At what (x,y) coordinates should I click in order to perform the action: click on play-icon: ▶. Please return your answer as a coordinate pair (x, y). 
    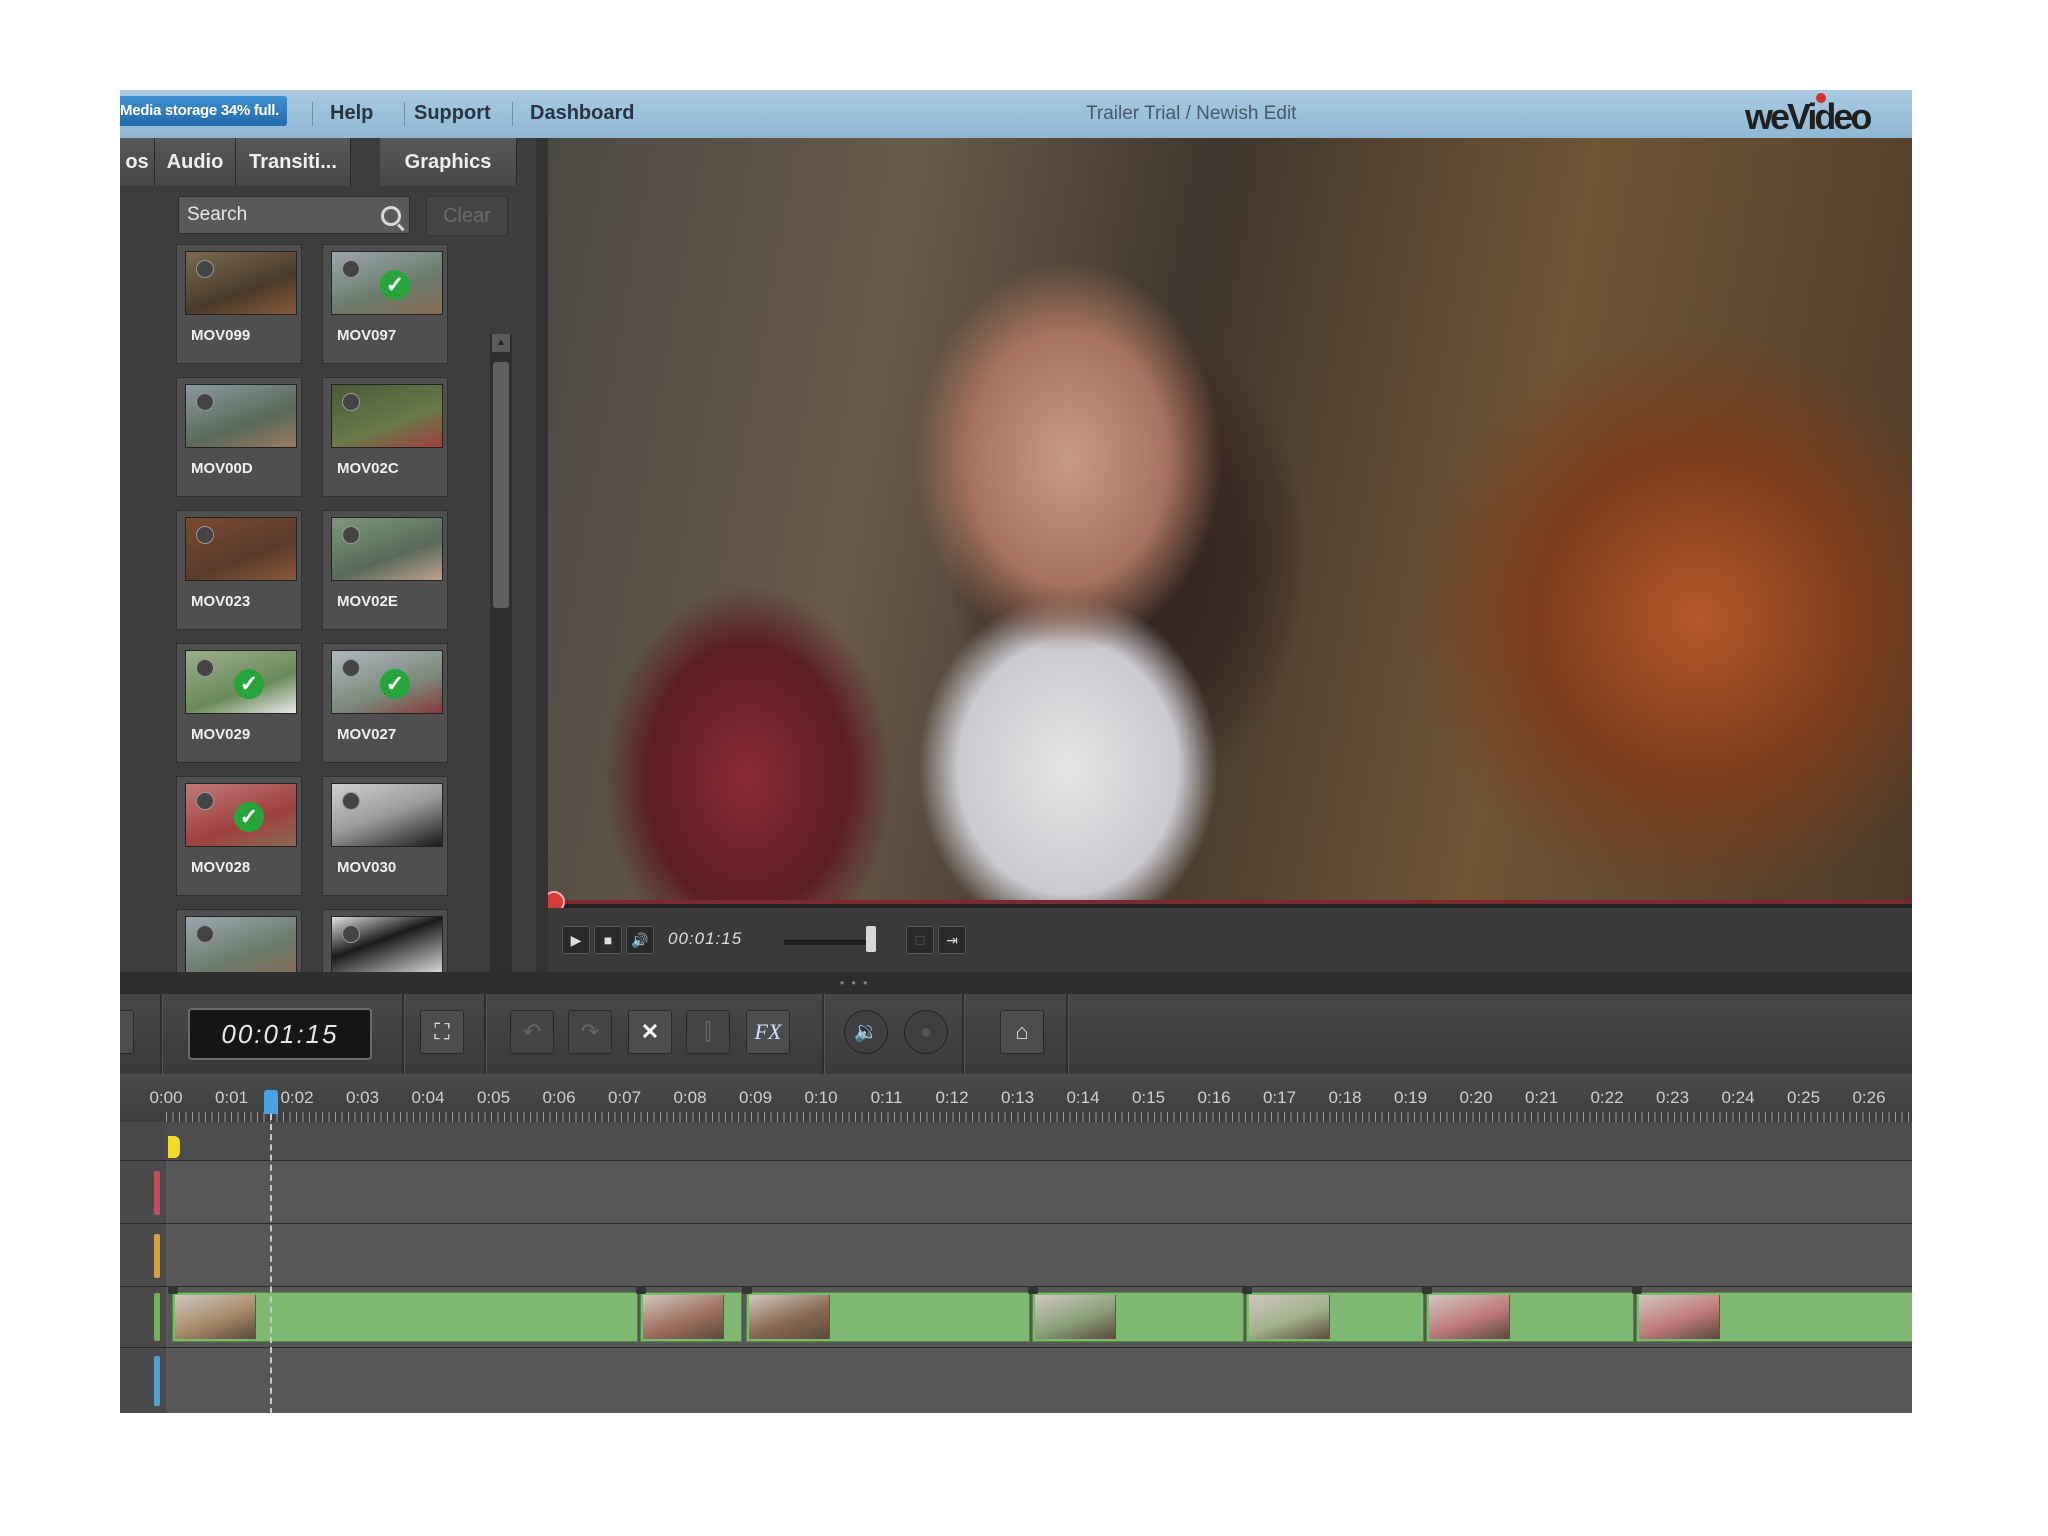
    Looking at the image, I should click on (576, 940).